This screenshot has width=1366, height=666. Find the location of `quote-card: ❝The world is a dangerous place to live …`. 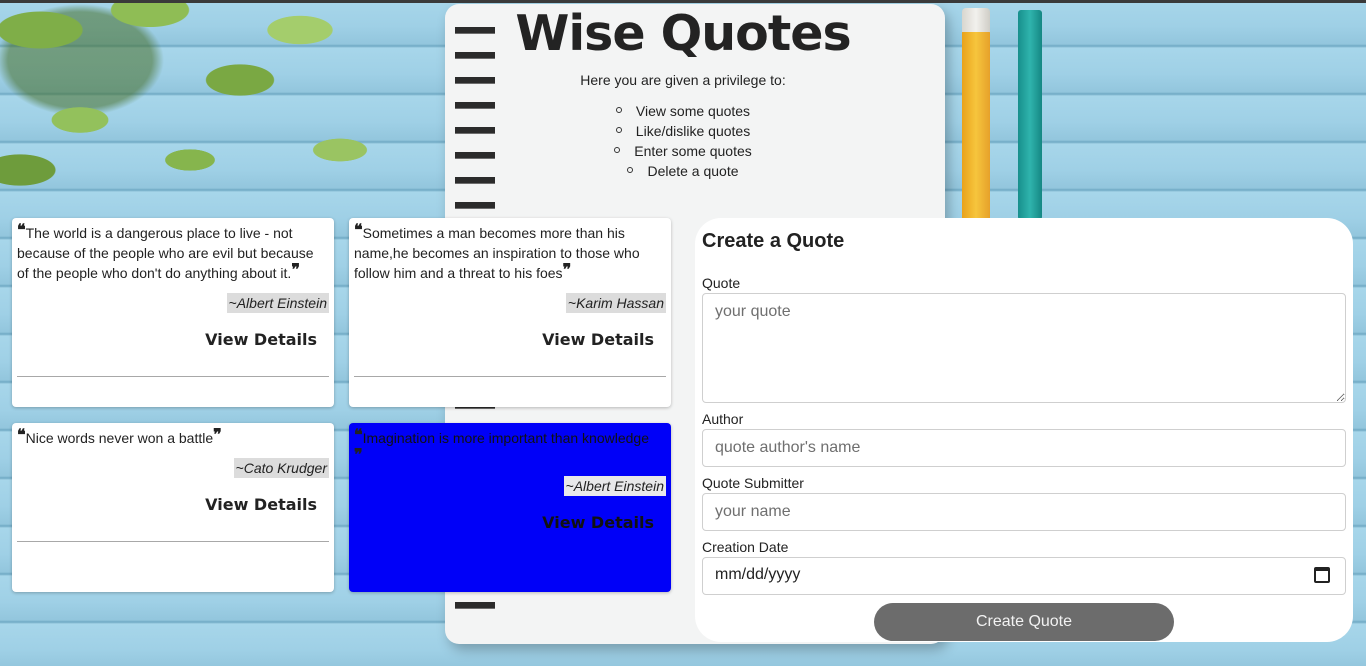

quote-card: ❝The world is a dangerous place to live … is located at coordinates (173, 312).